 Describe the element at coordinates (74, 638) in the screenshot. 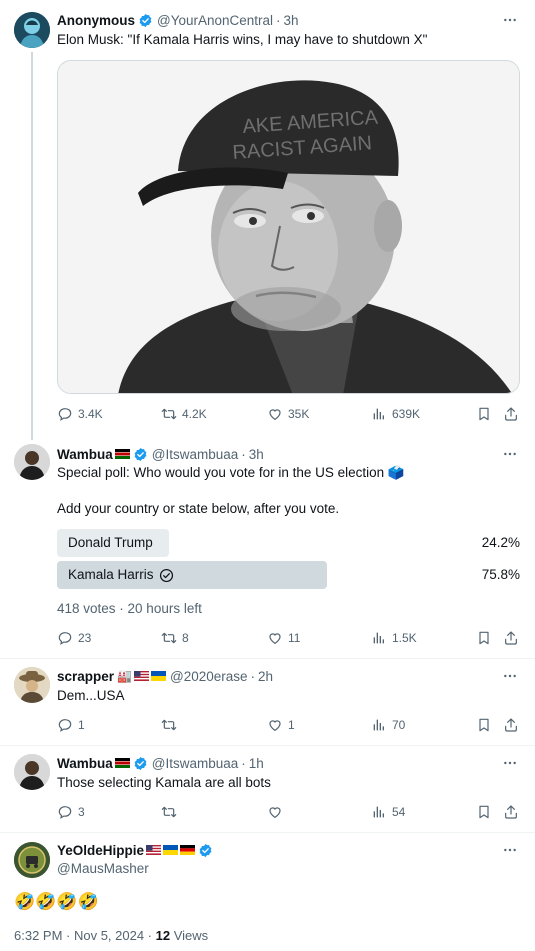

I see `reply-button: 23` at that location.